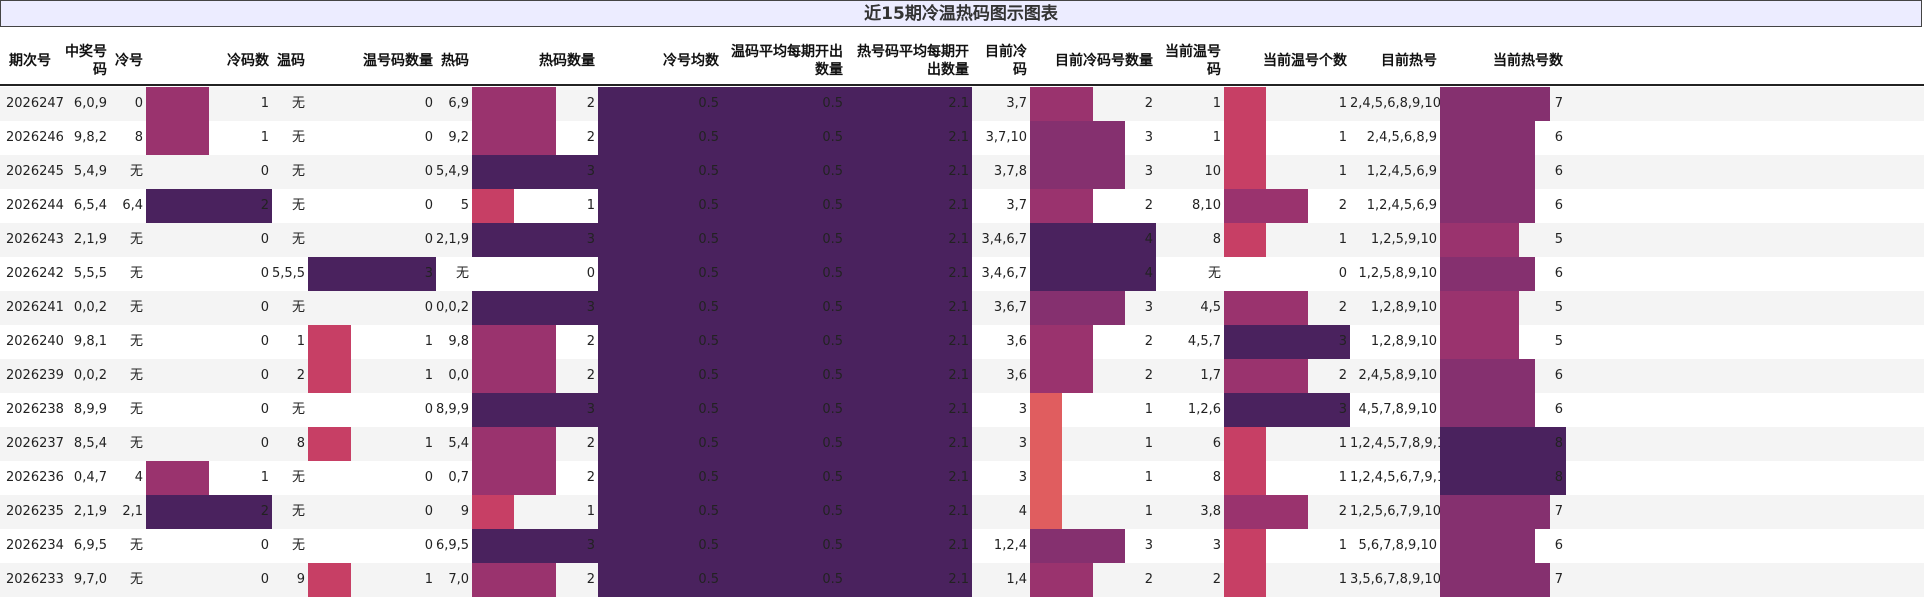 This screenshot has width=1924, height=597. Describe the element at coordinates (90, 205) in the screenshot. I see `cell-draw: 6,5,4` at that location.